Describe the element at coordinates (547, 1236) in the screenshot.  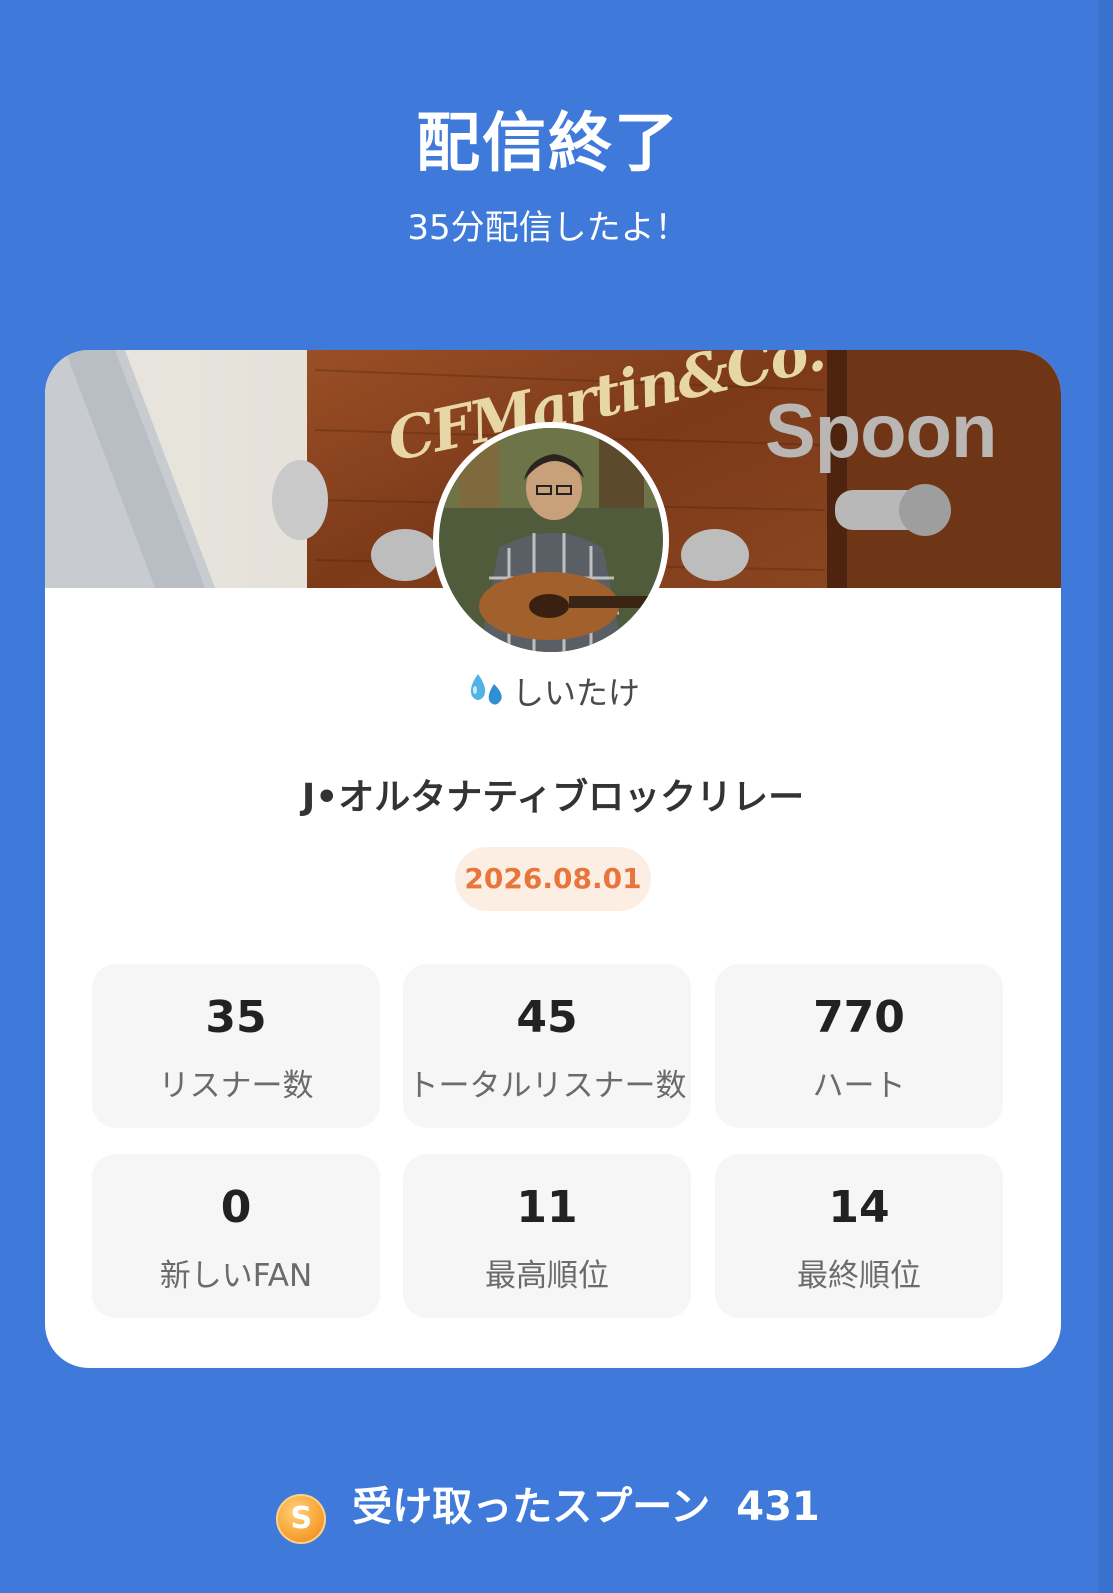
I see `stat-highest-rank: 11 最高順位` at that location.